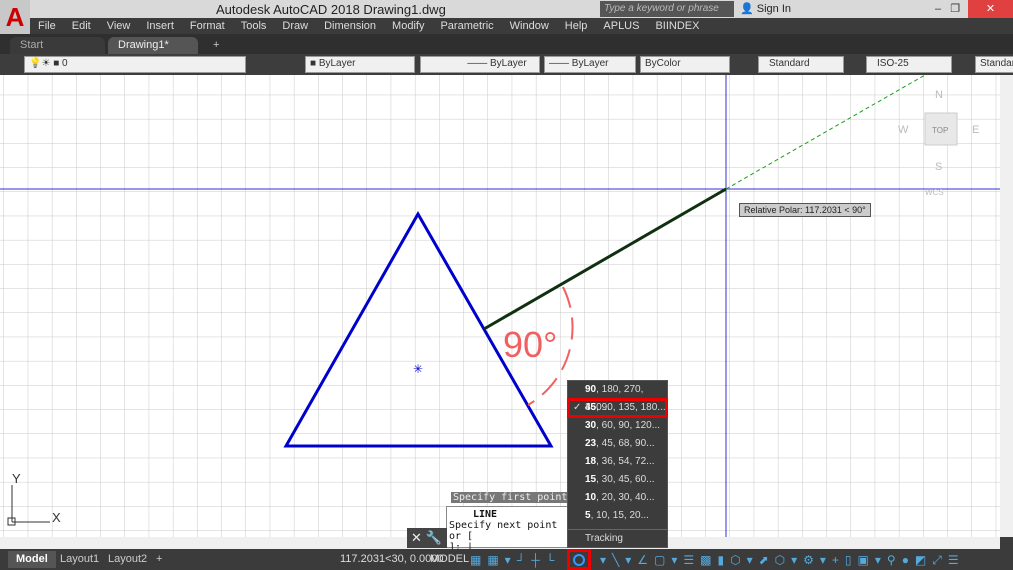 The width and height of the screenshot is (1013, 570). I want to click on option-increment: 10, so click(591, 497).